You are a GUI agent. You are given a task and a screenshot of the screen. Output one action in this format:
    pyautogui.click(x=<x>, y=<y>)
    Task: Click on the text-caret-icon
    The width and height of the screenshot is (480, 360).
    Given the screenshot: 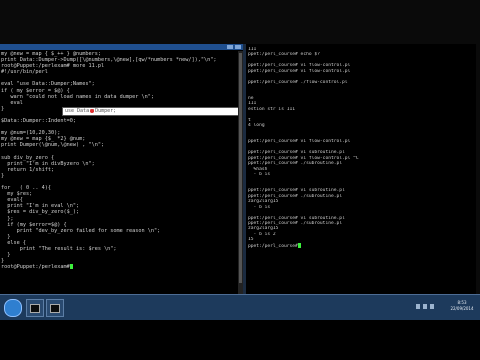 What is the action you would take?
    pyautogui.click(x=92, y=111)
    